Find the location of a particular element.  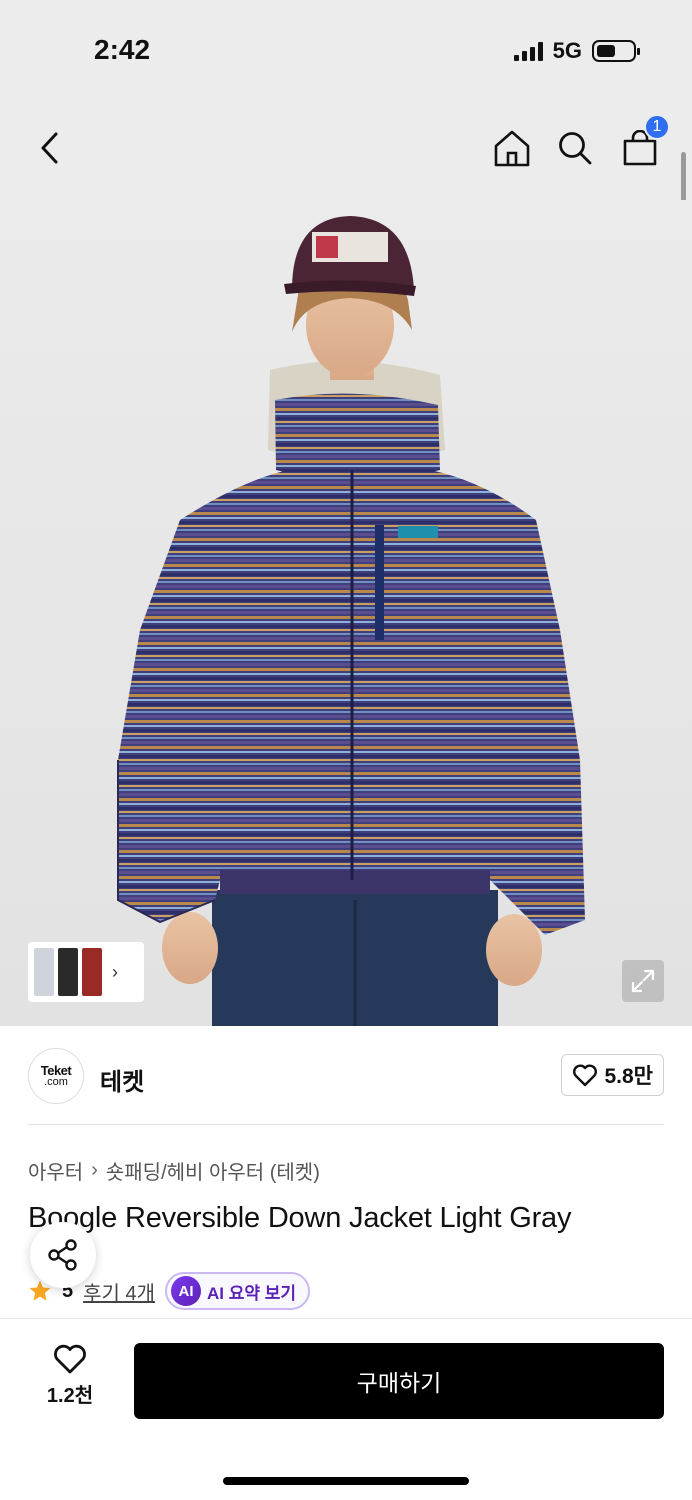

brand-logo-domain: .com is located at coordinates (56, 1082).